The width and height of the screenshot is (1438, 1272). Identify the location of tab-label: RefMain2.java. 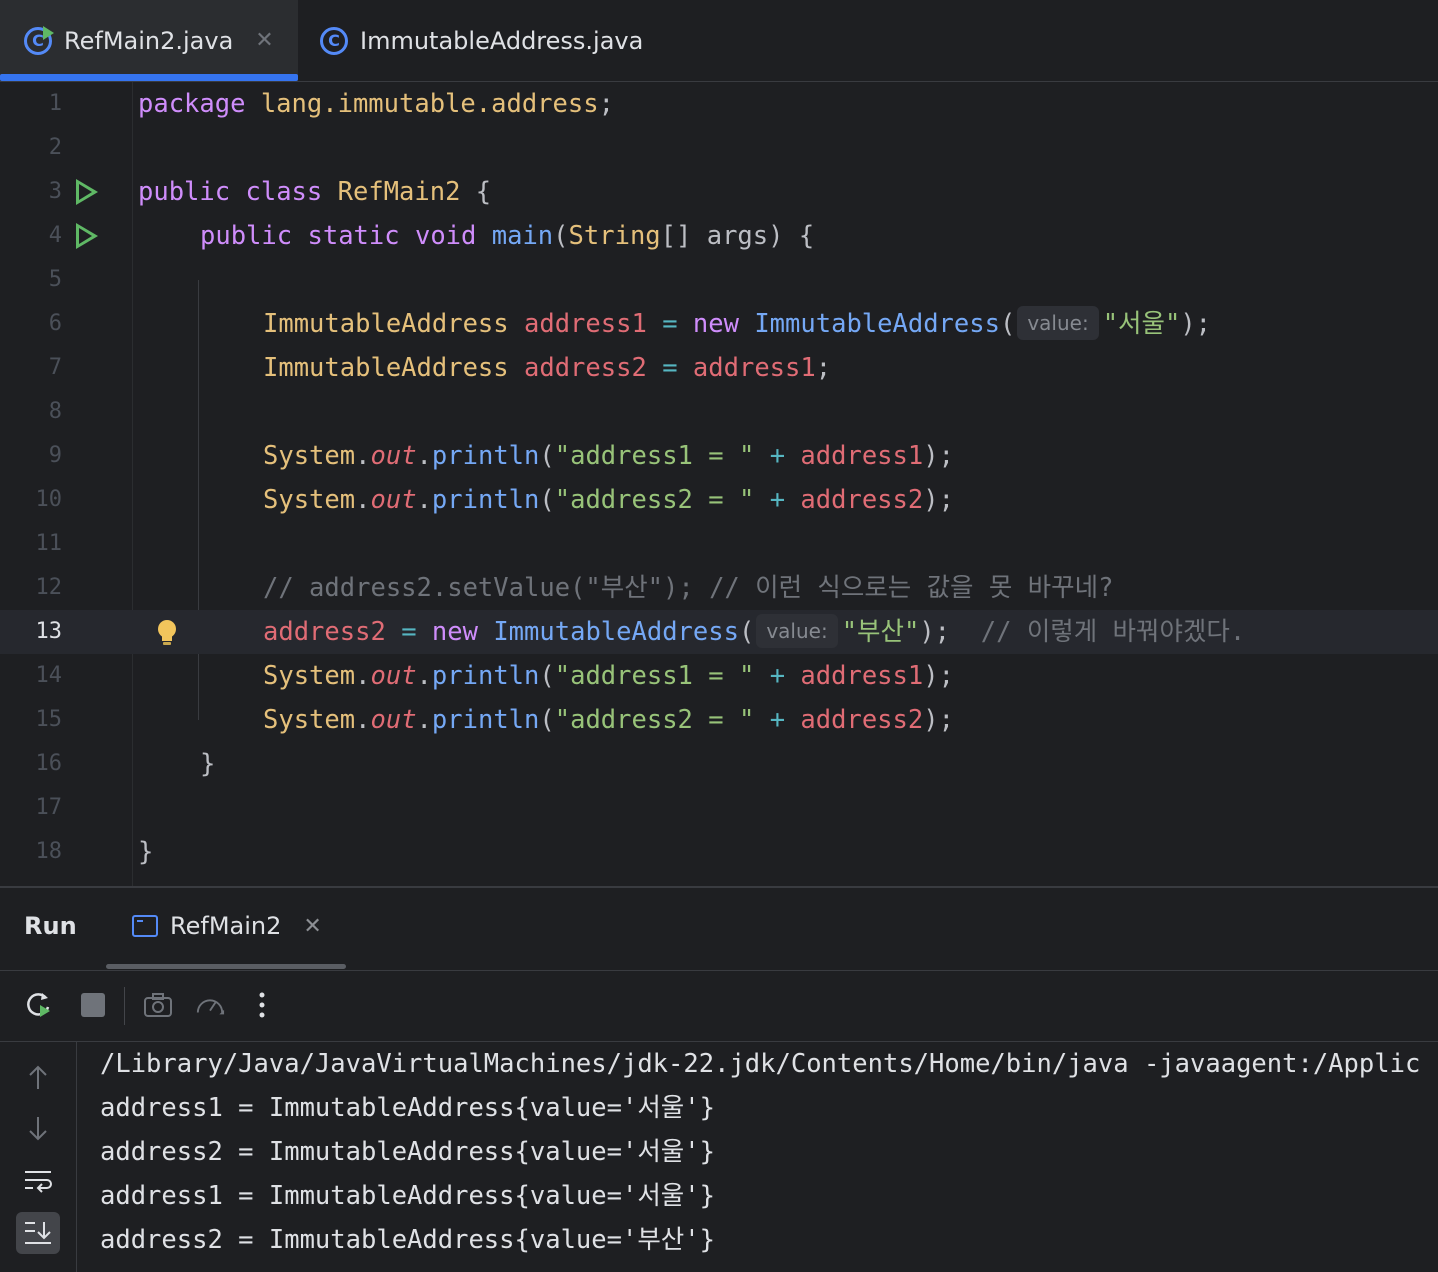
(149, 40).